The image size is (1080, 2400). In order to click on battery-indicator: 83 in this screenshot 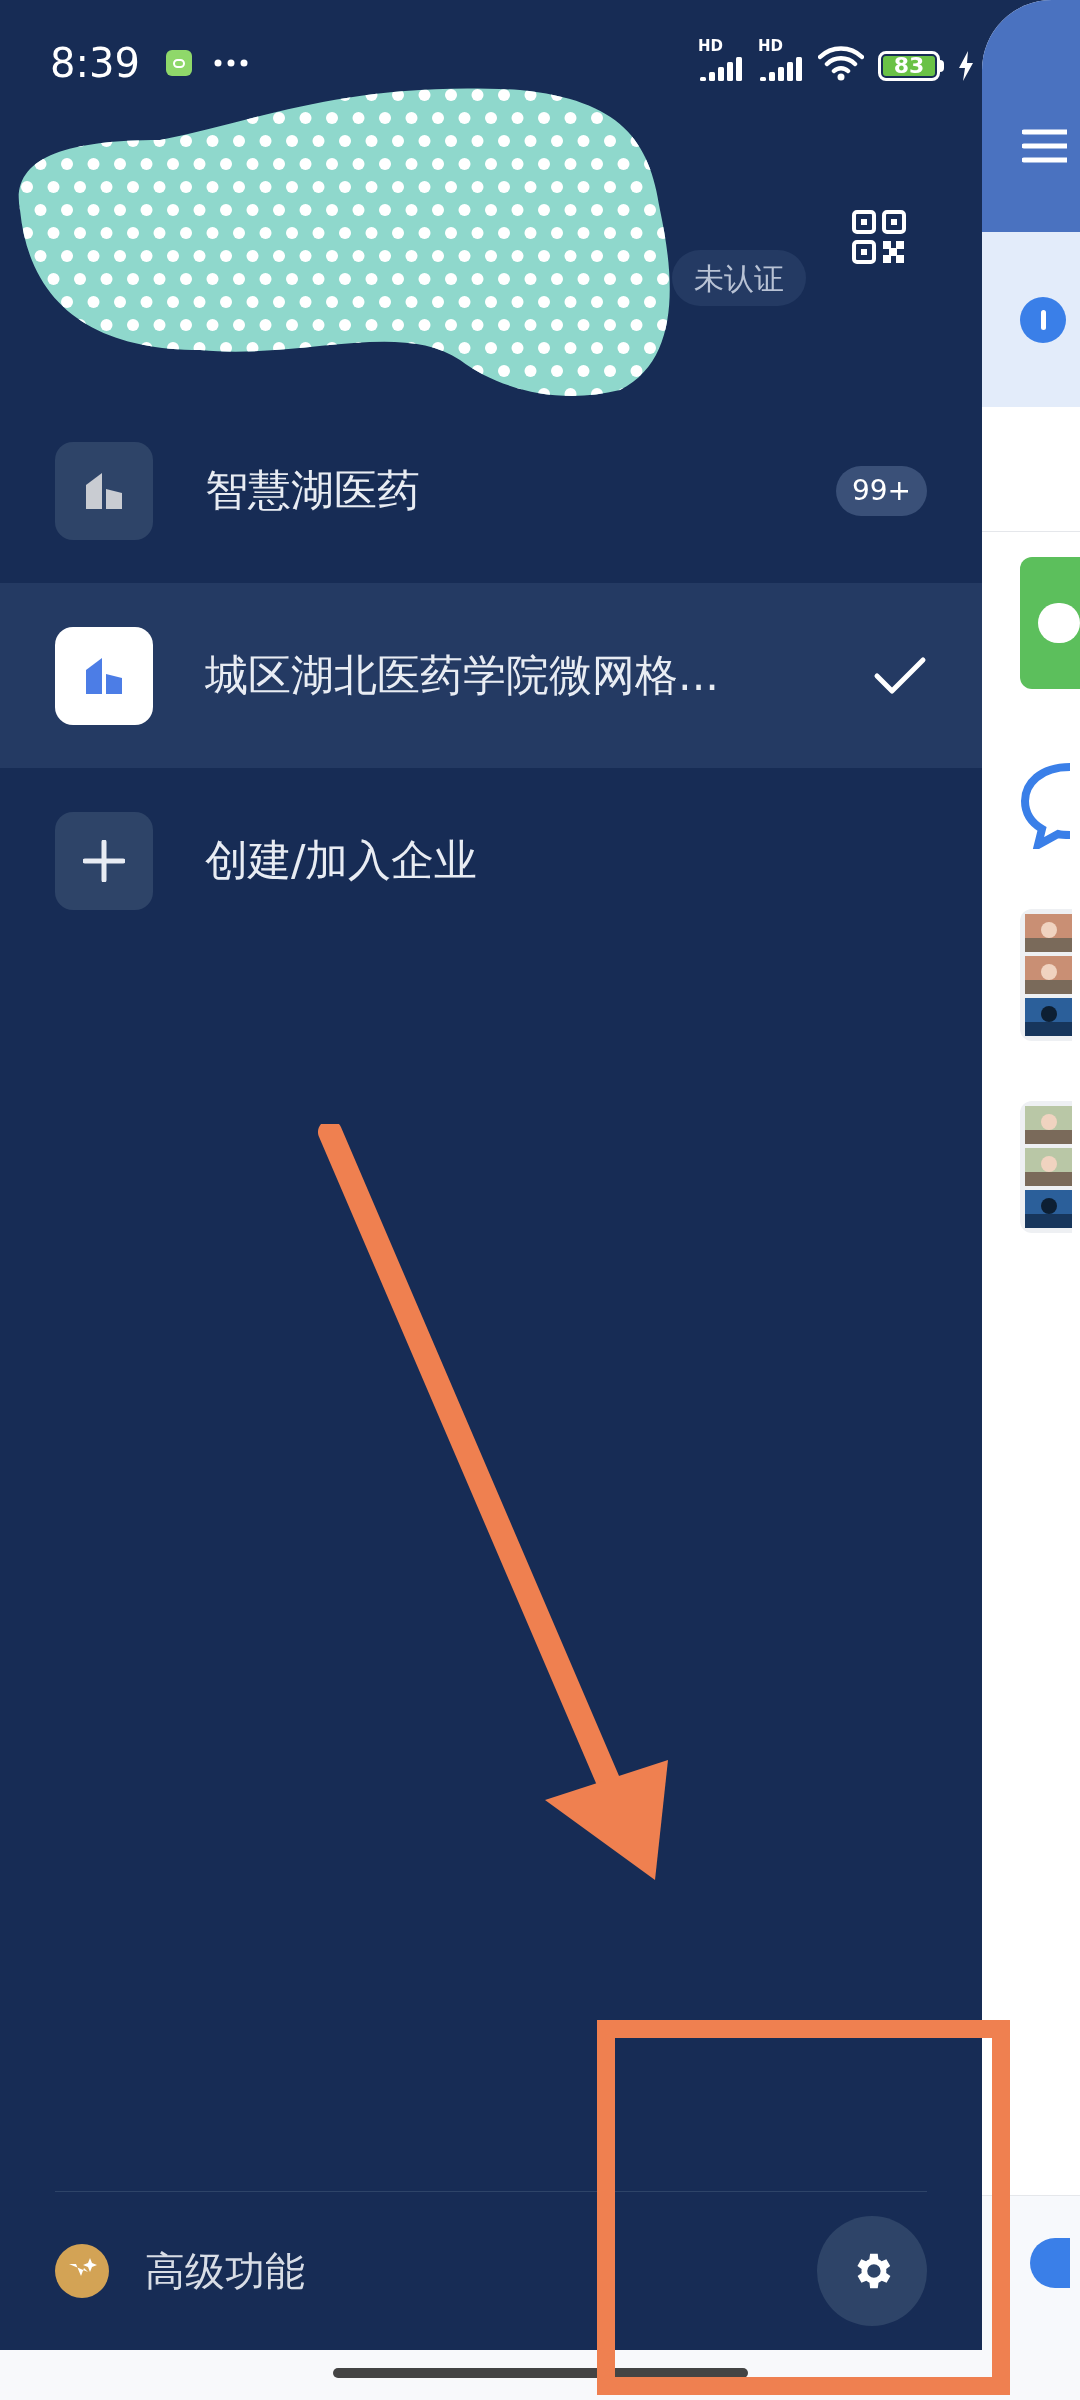, I will do `click(911, 66)`.